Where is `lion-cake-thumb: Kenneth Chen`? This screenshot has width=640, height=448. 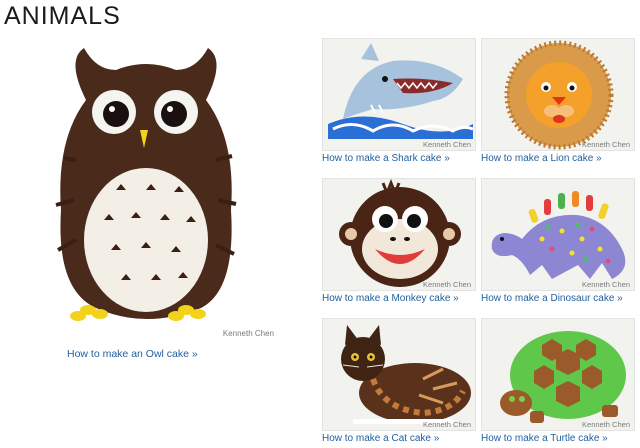 lion-cake-thumb: Kenneth Chen is located at coordinates (558, 94).